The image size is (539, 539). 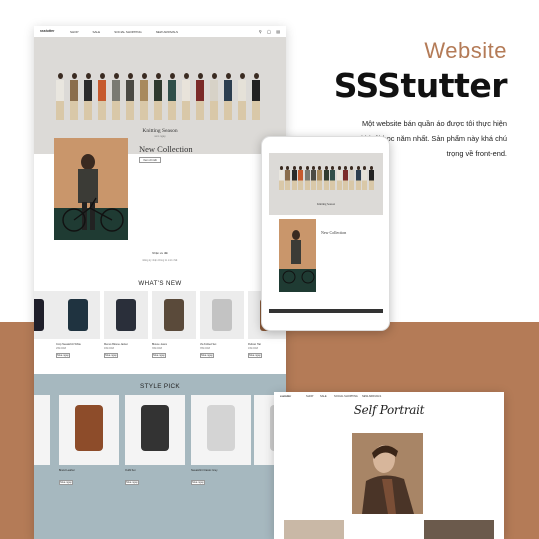 What do you see at coordinates (387, 473) in the screenshot?
I see `portrait-image` at bounding box center [387, 473].